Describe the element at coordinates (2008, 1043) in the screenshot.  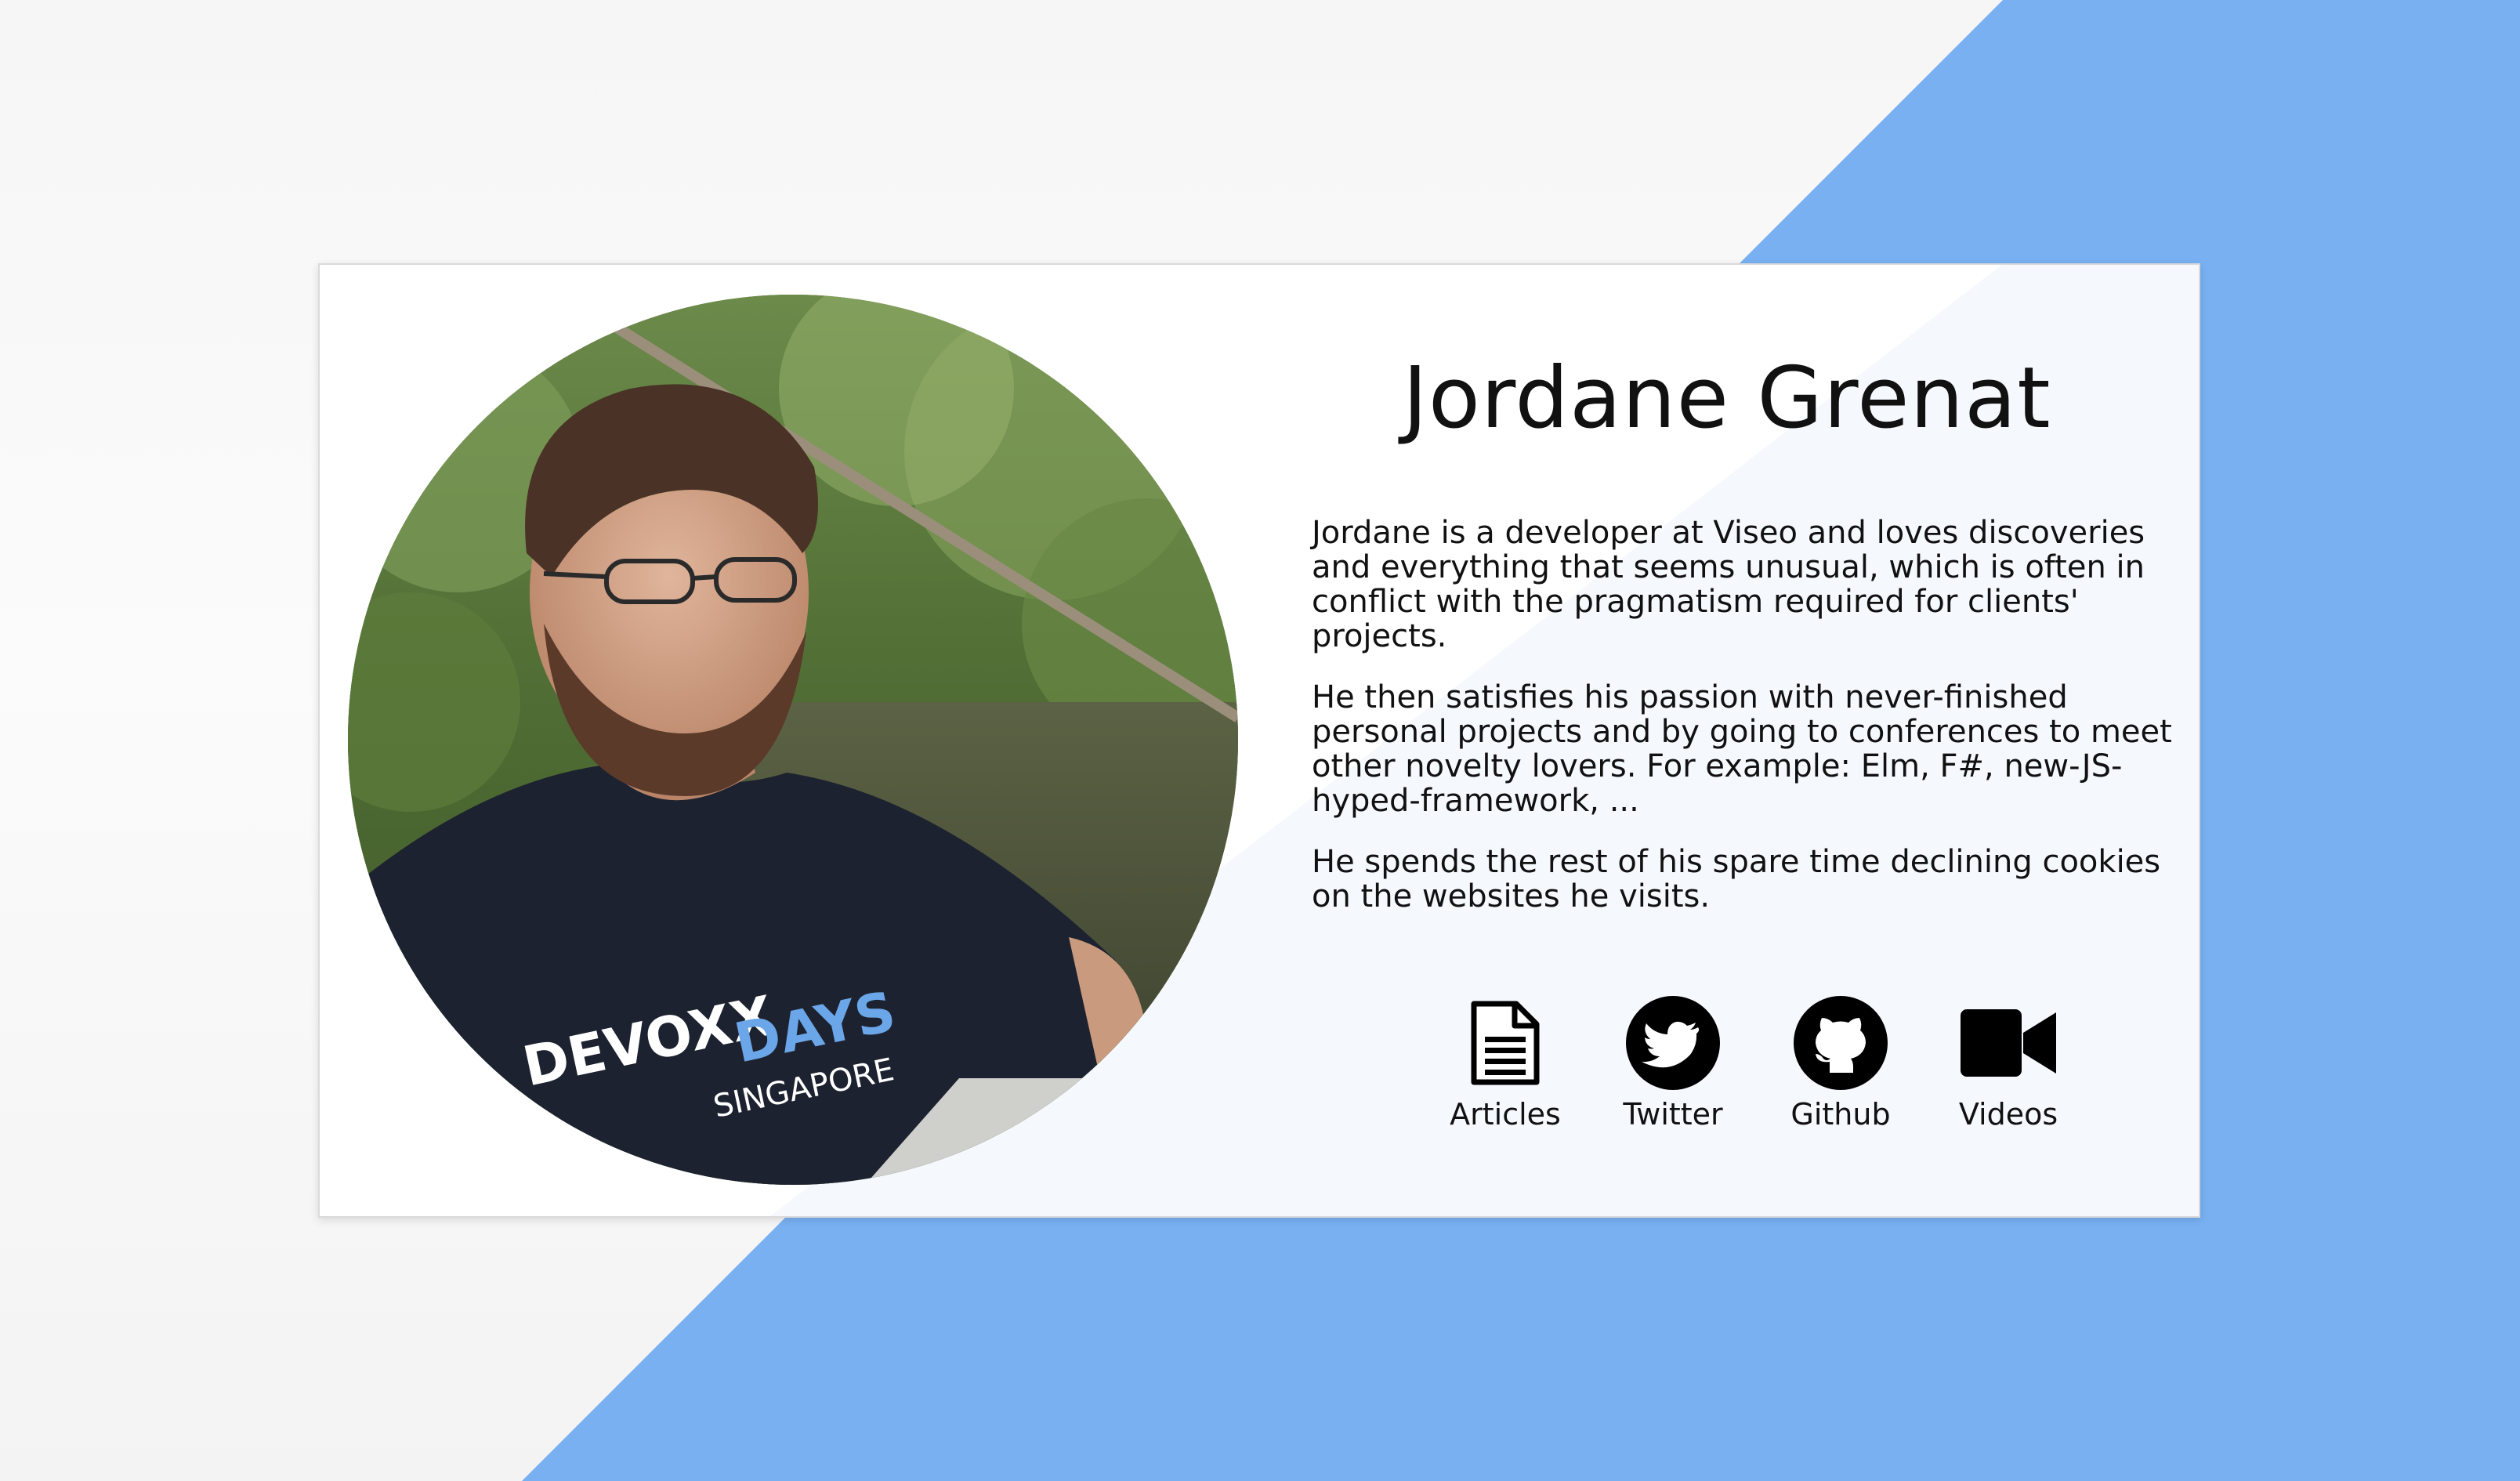
I see `video-camera-icon` at that location.